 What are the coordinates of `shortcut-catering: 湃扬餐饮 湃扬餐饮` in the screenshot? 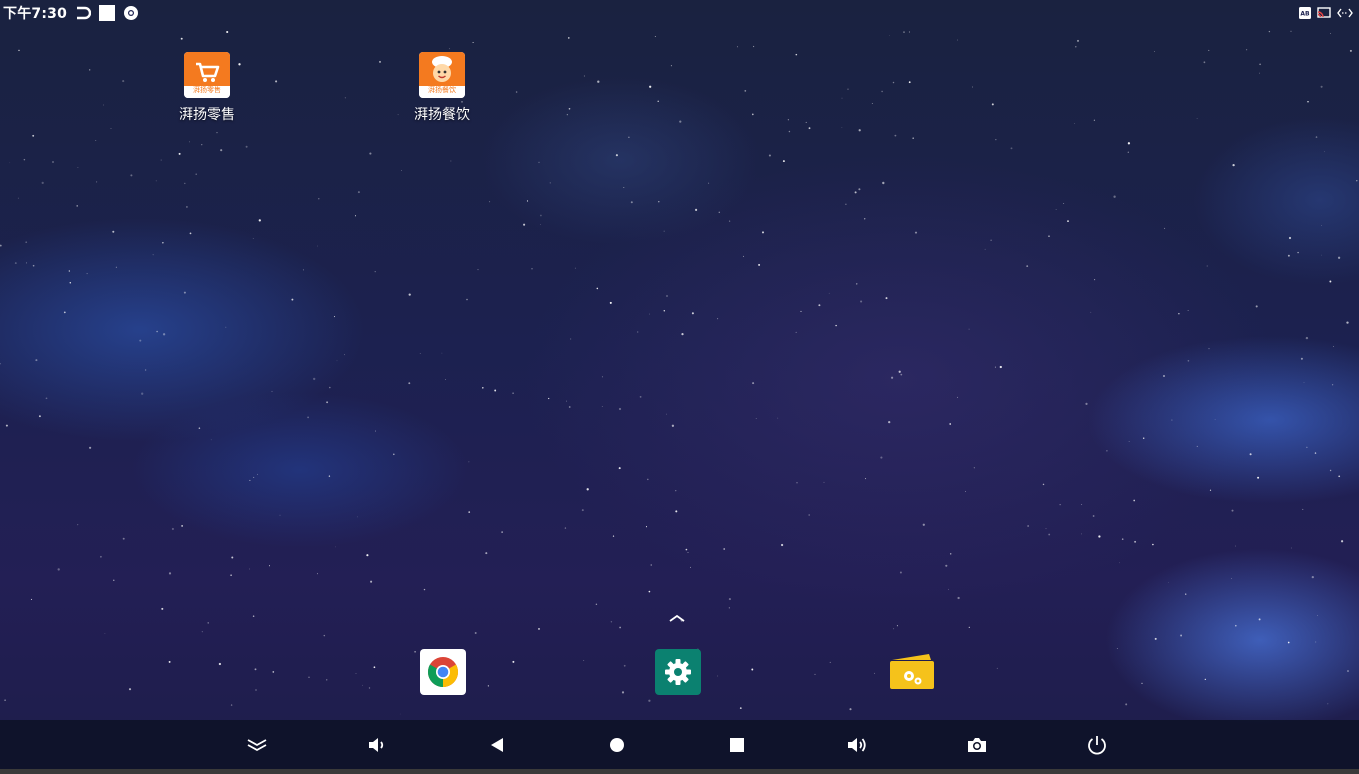 It's located at (442, 88).